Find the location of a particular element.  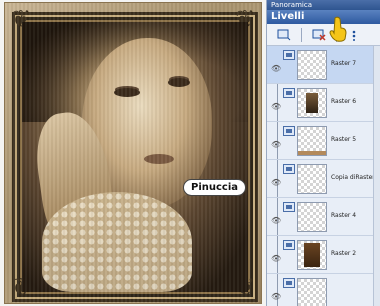

layer-row: 👁 Copia diRaster is located at coordinates (323, 179).